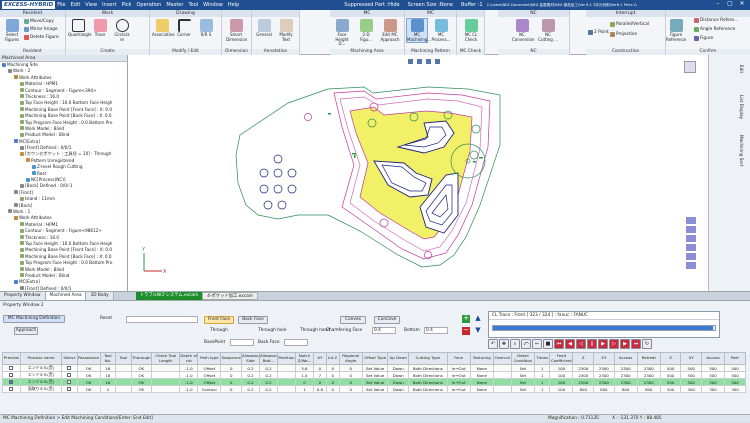 Image resolution: width=750 pixels, height=423 pixels. What do you see at coordinates (353, 320) in the screenshot?
I see `convex-button: Convex` at bounding box center [353, 320].